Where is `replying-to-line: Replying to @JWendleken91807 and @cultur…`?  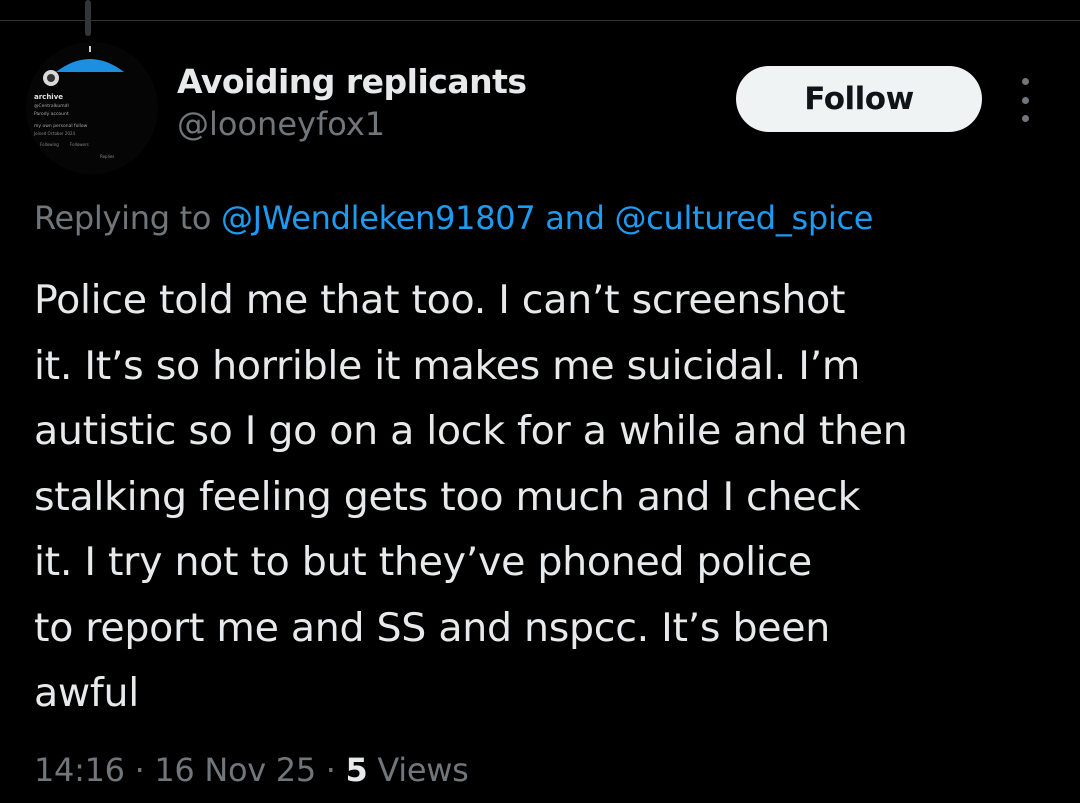
replying-to-line: Replying to @JWendleken91807 and @cultur… is located at coordinates (453, 218).